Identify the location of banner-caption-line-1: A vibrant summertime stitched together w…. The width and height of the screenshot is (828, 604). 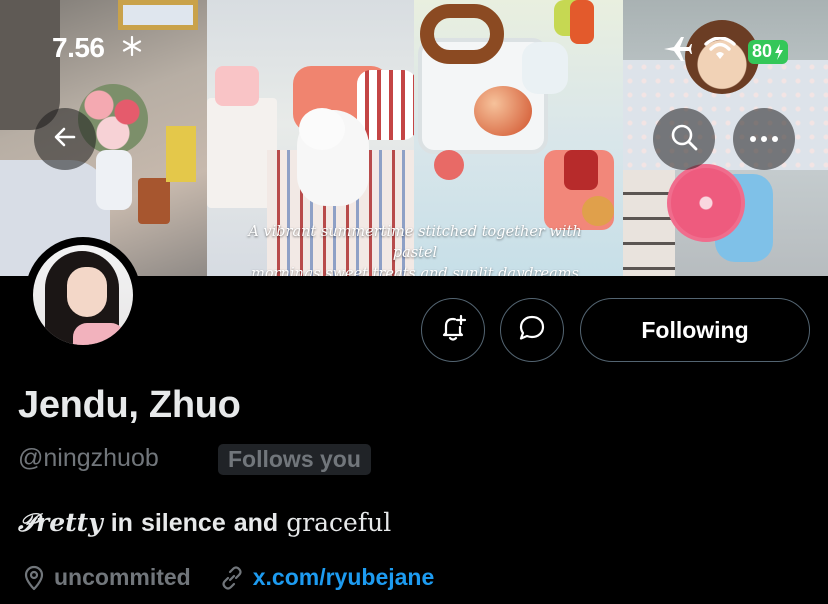
(415, 242).